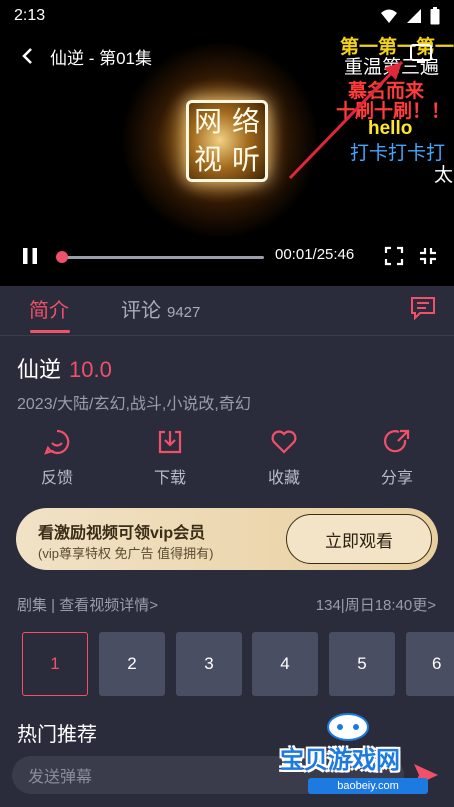 The width and height of the screenshot is (454, 807). I want to click on episode-item: 6, so click(430, 664).